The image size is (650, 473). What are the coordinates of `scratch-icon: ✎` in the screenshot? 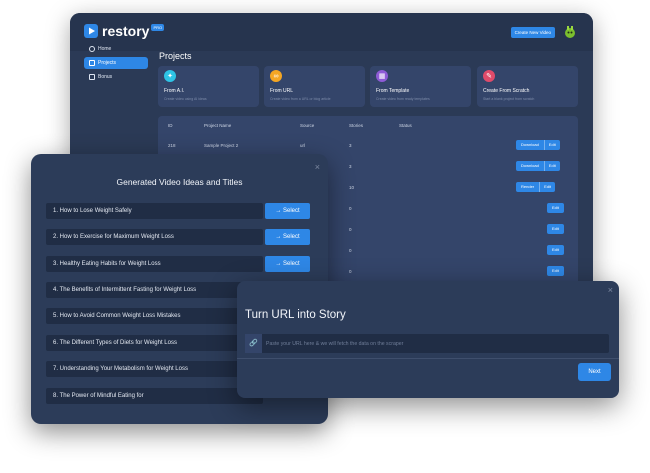 It's located at (489, 76).